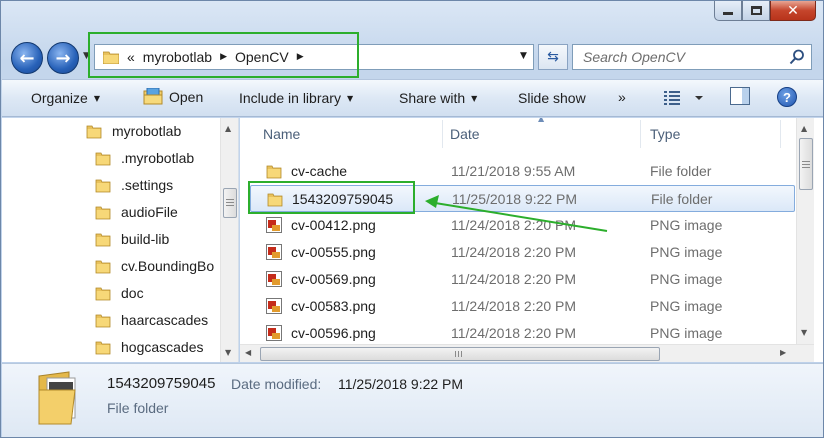  I want to click on details-modified-label: Date modified:, so click(276, 384).